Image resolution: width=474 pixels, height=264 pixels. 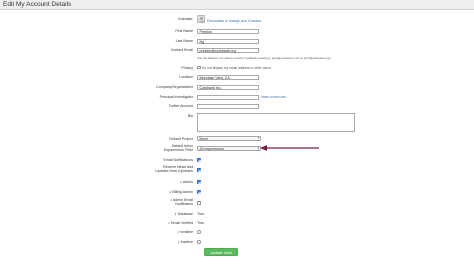 I want to click on bio-textarea, so click(x=276, y=122).